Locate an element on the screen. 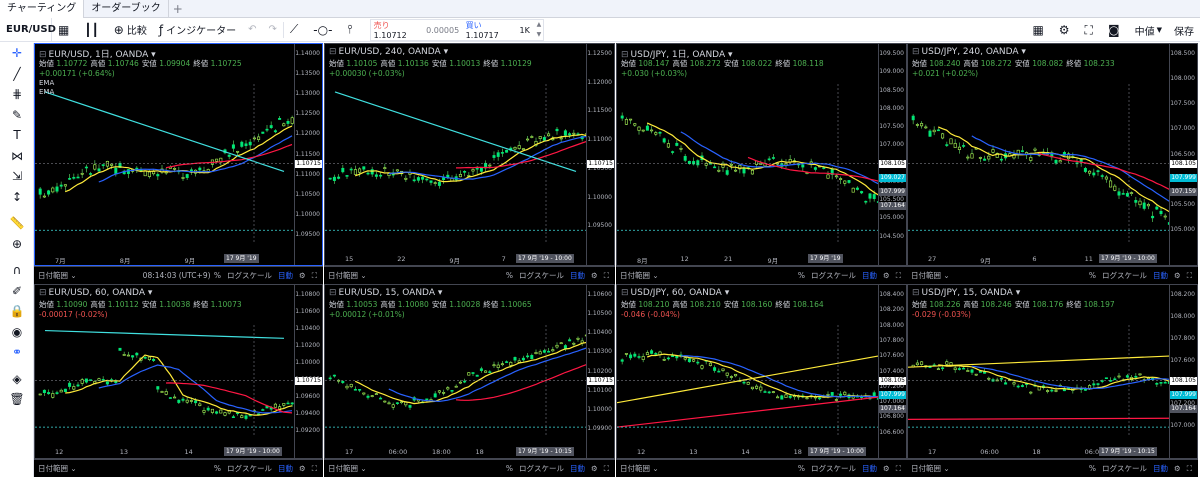  layout-button: ▦ is located at coordinates (1039, 30).